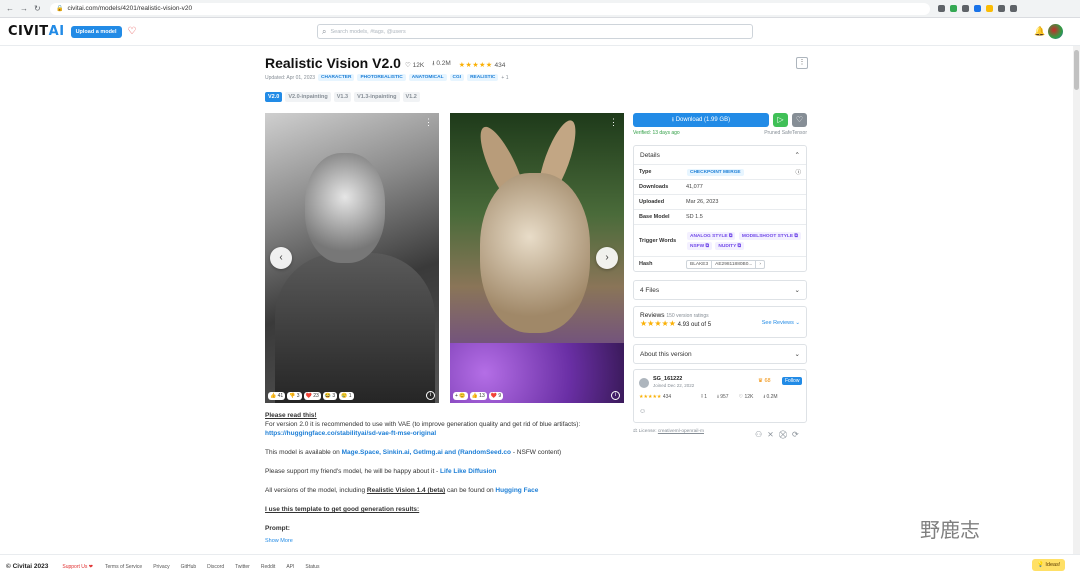 The width and height of the screenshot is (1080, 578). What do you see at coordinates (377, 97) in the screenshot?
I see `tab-v1-3-inpainting: V1.3-inpainting` at bounding box center [377, 97].